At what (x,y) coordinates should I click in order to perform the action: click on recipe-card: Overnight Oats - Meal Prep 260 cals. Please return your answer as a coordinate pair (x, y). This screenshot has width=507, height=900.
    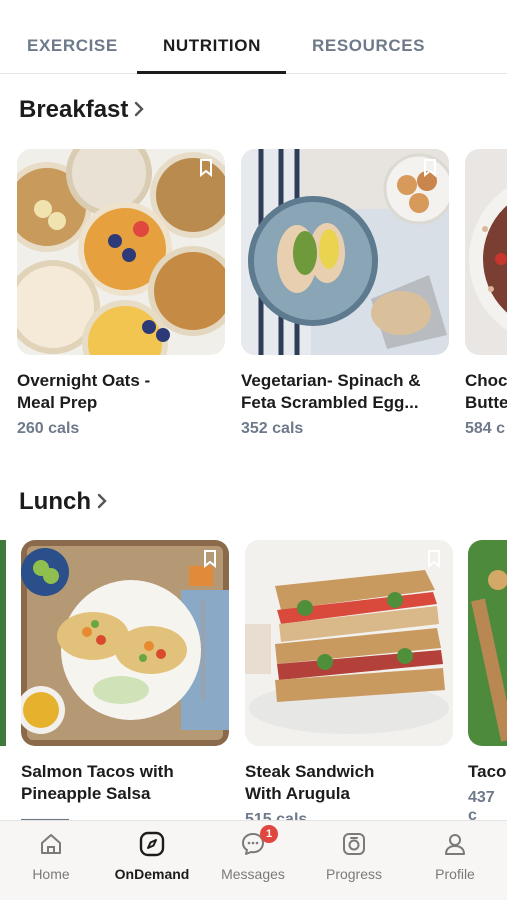
    Looking at the image, I should click on (121, 293).